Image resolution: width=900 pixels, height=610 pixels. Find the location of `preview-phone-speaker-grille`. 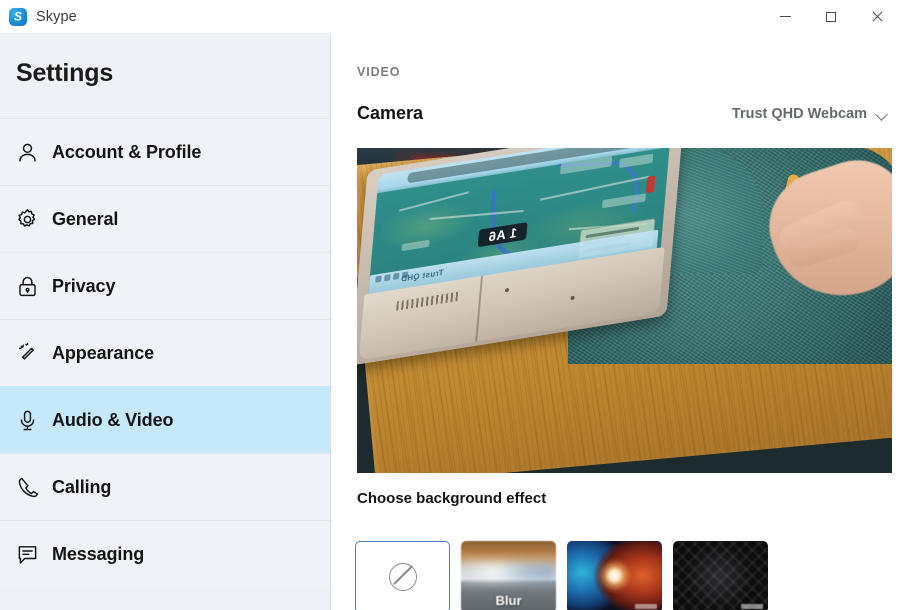

preview-phone-speaker-grille is located at coordinates (427, 301).